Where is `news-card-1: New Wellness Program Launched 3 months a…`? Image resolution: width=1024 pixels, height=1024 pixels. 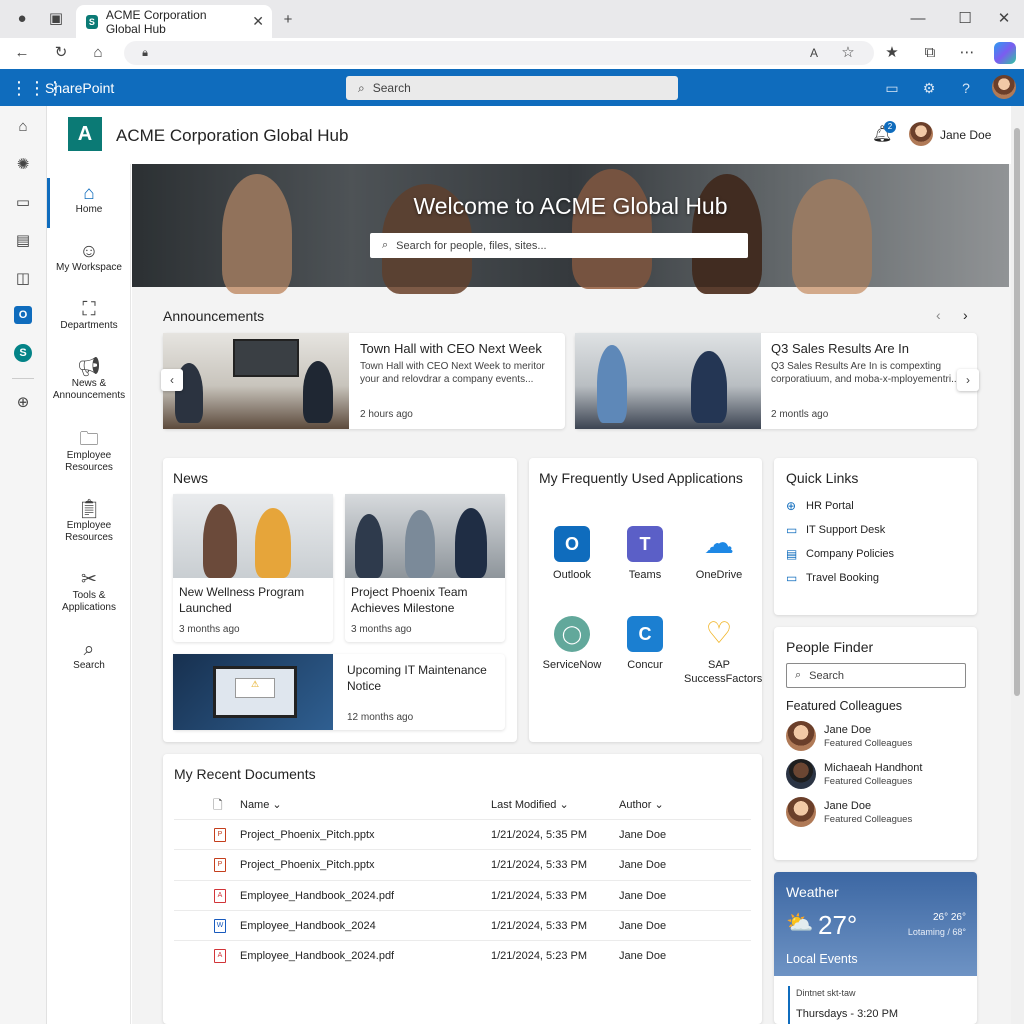
news-card-1: New Wellness Program Launched 3 months a… is located at coordinates (253, 568).